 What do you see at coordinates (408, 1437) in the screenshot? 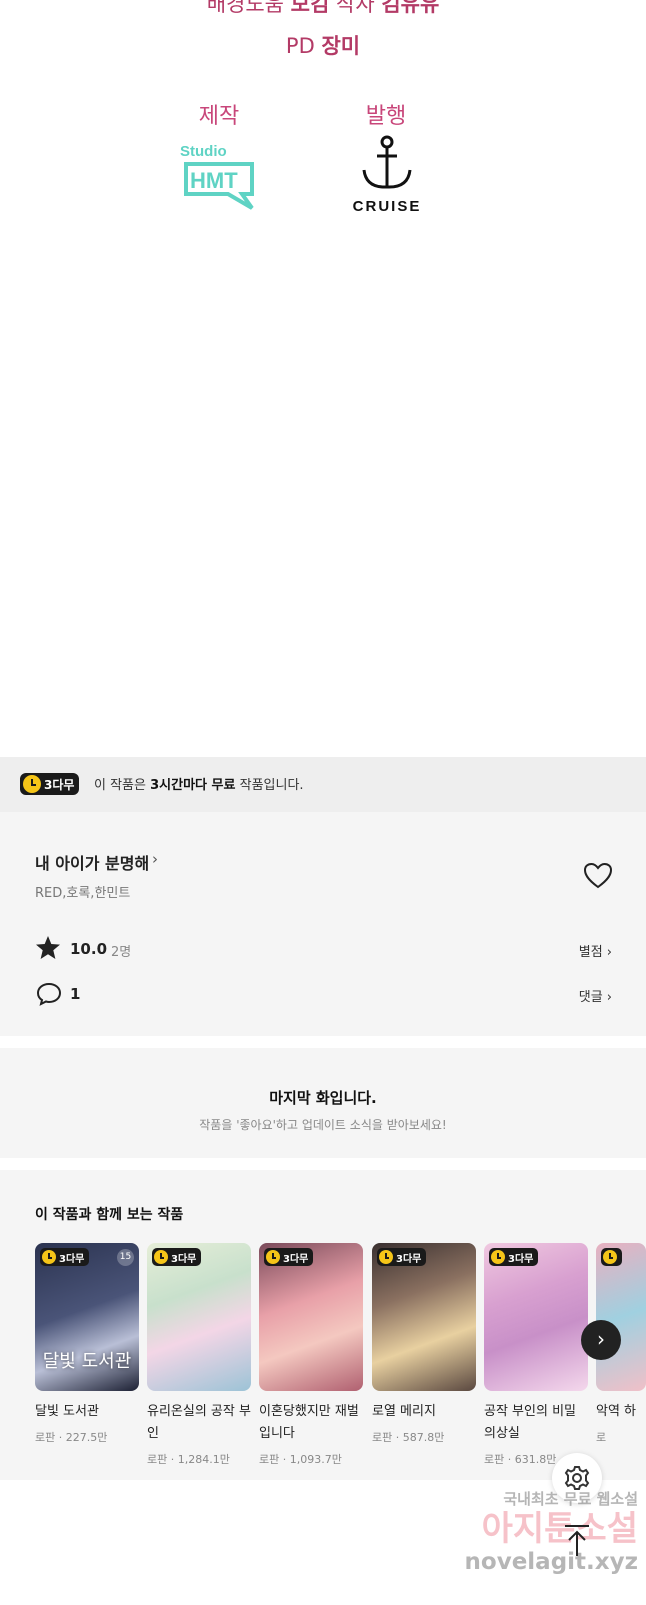
I see `rec-meta: 로판 · 587.8만` at bounding box center [408, 1437].